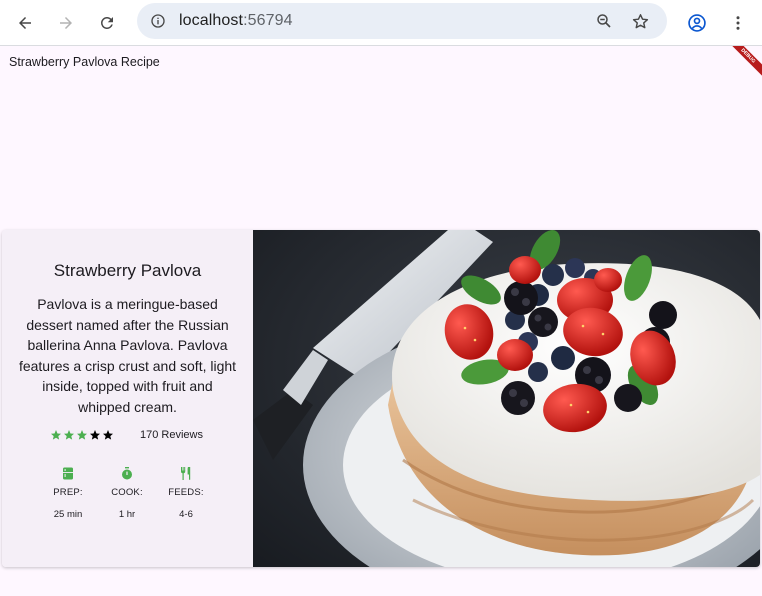 Image resolution: width=762 pixels, height=596 pixels. I want to click on restaurant-icon, so click(186, 473).